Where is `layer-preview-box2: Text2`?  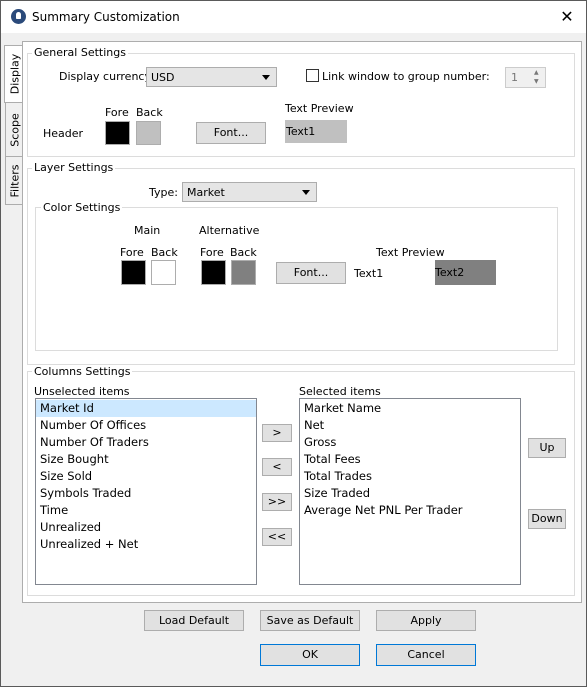 layer-preview-box2: Text2 is located at coordinates (465, 272).